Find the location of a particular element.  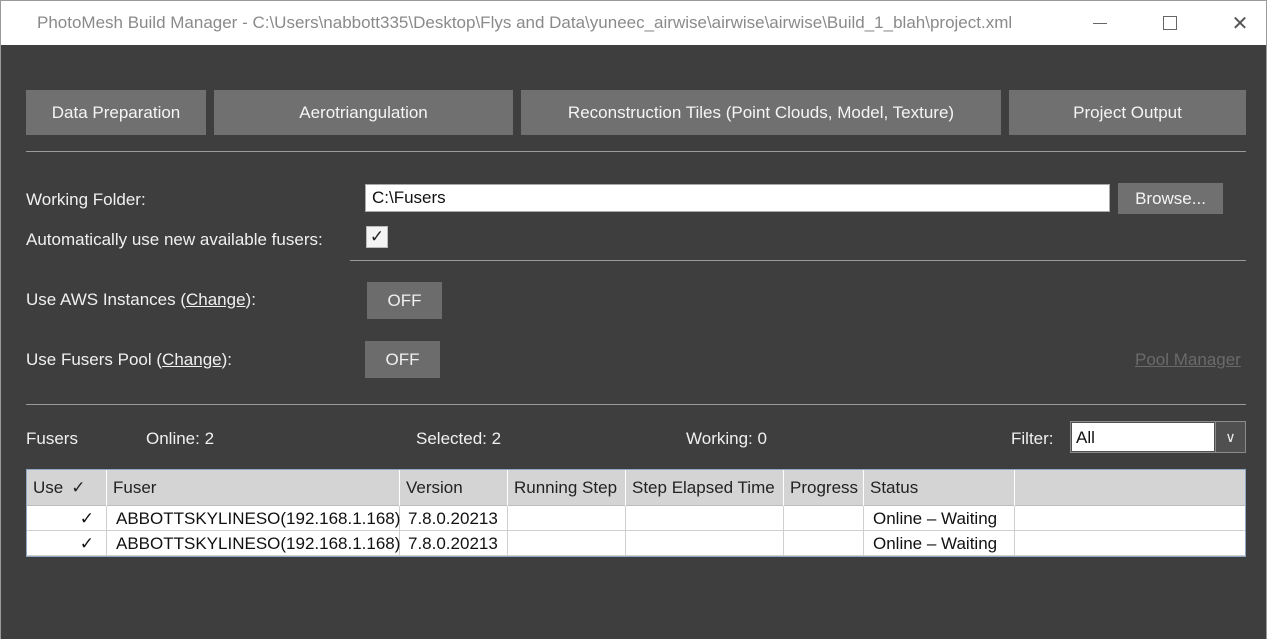

column-header-step-elapsed-time: Step Elapsed Time is located at coordinates (705, 488).